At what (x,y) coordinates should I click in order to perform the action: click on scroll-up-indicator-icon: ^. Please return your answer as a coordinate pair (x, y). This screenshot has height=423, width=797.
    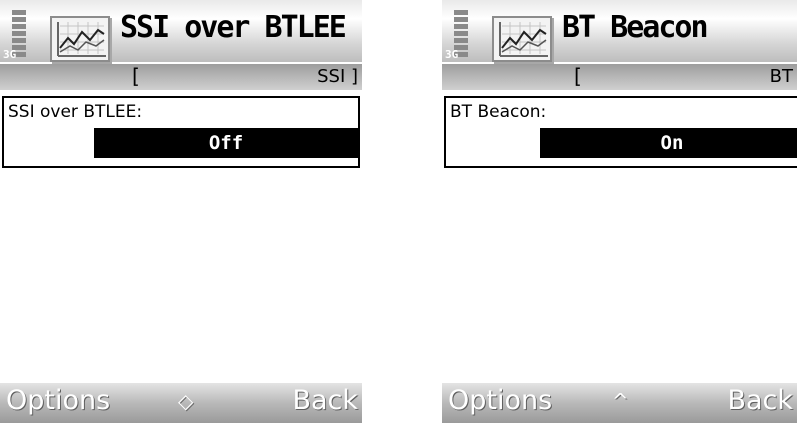
    Looking at the image, I should click on (620, 401).